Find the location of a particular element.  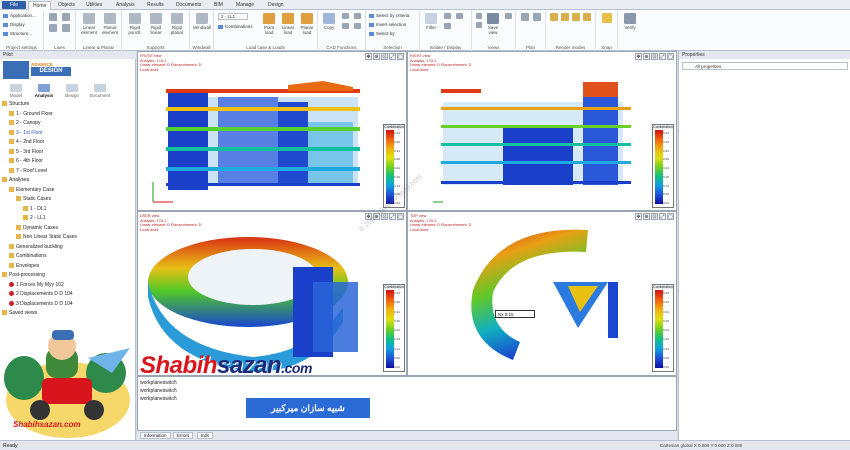

show-all-icon is located at coordinates (459, 16).